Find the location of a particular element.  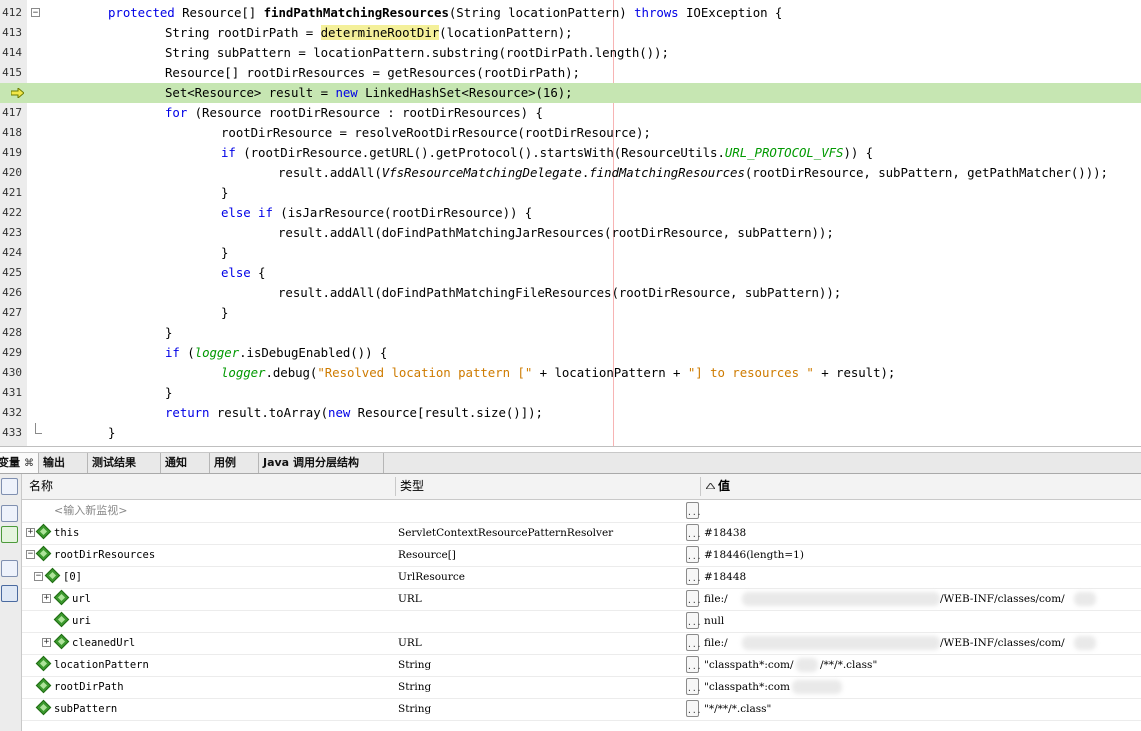

variable-row: subPattern String ... "*/**/*.class" is located at coordinates (581, 709).